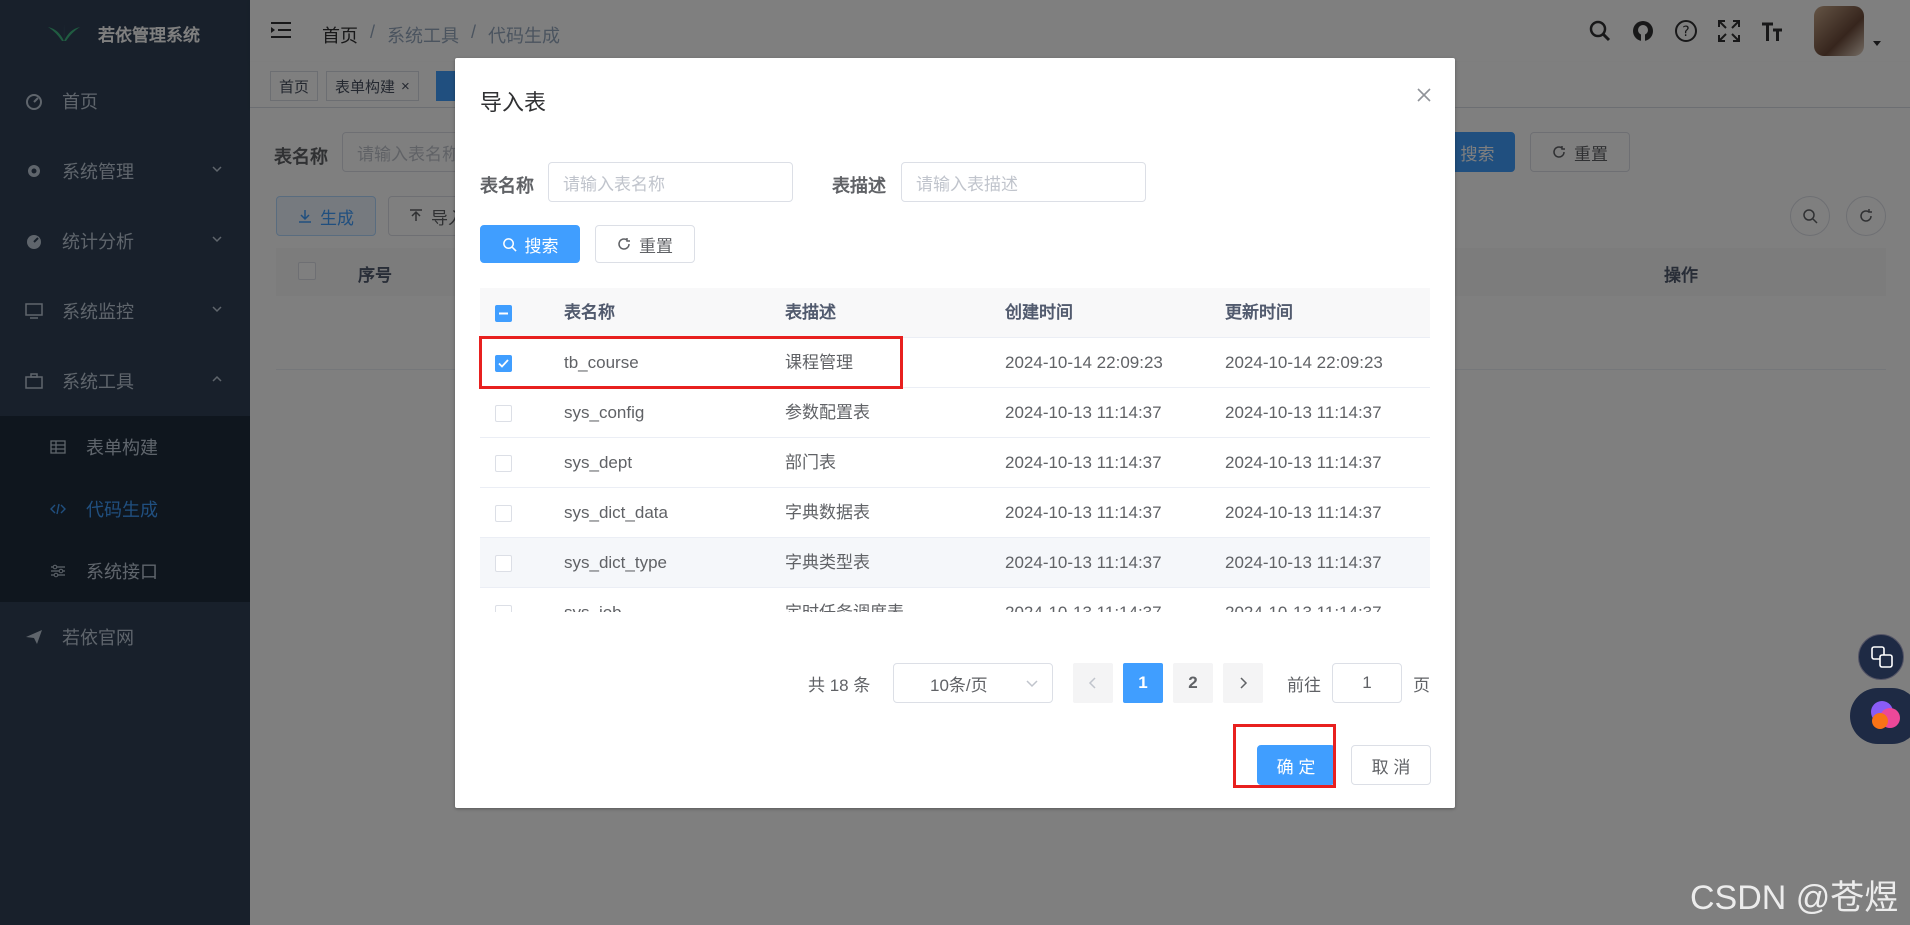 The width and height of the screenshot is (1910, 925). I want to click on dialog-reset-button: 重置, so click(645, 244).